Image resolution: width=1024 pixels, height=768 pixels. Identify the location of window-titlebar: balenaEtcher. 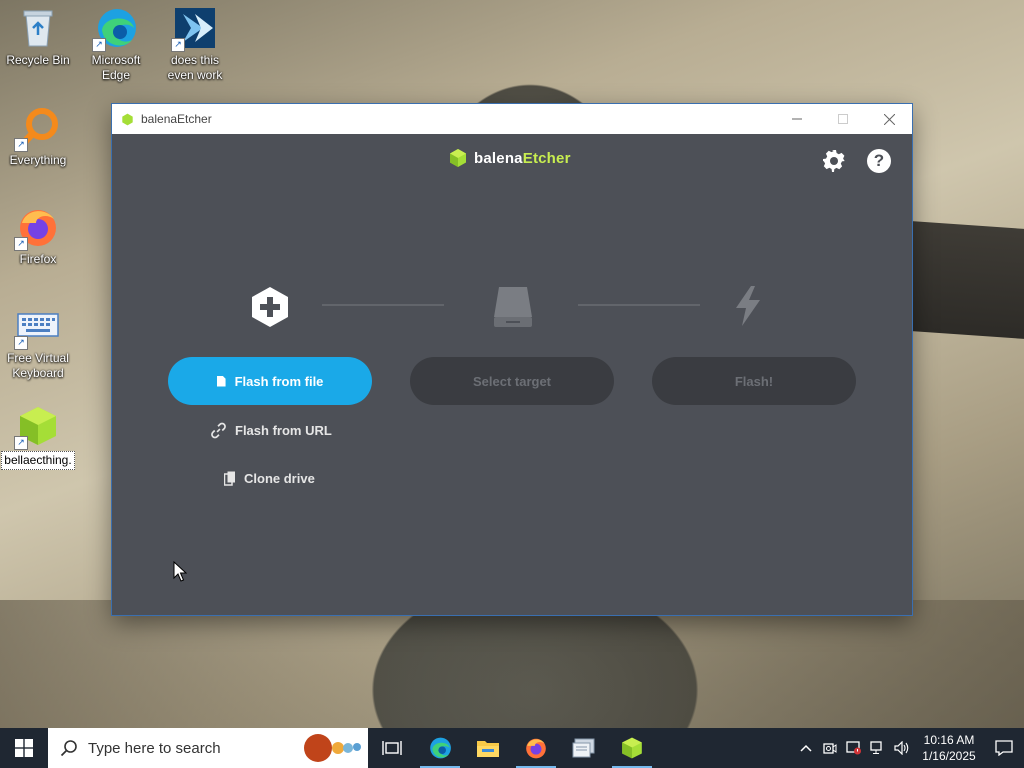
(512, 119).